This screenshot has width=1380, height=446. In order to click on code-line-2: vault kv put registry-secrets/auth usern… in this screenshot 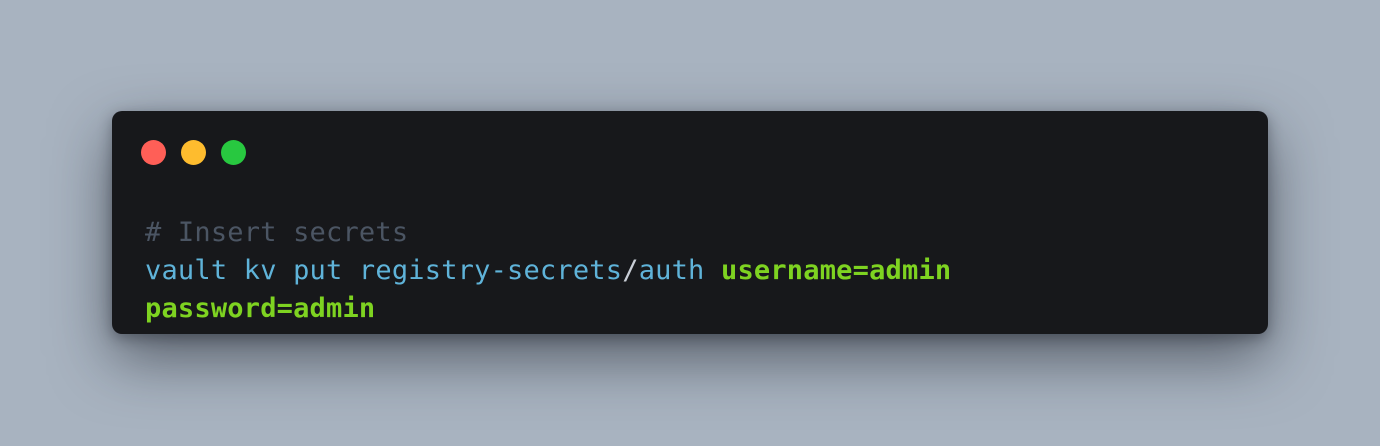, I will do `click(548, 271)`.